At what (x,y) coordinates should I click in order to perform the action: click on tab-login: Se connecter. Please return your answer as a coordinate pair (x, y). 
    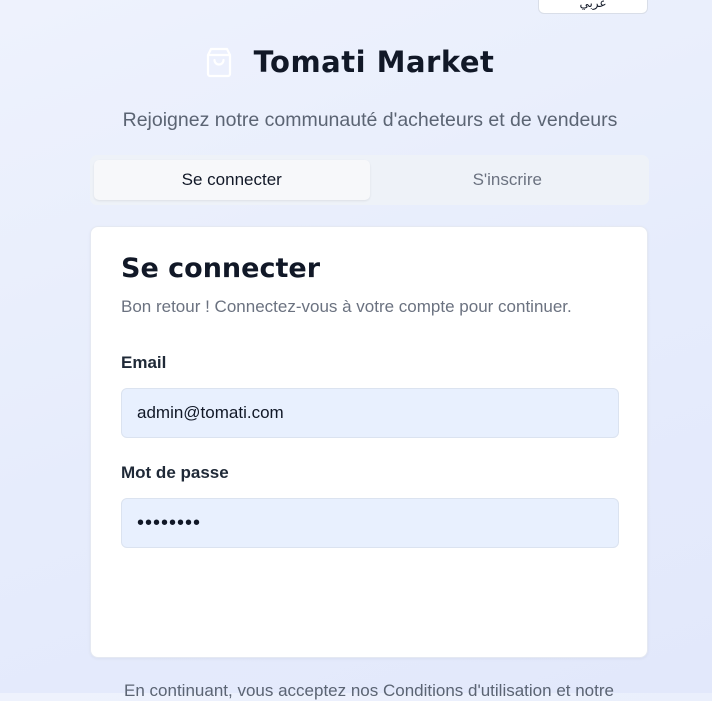
    Looking at the image, I should click on (232, 180).